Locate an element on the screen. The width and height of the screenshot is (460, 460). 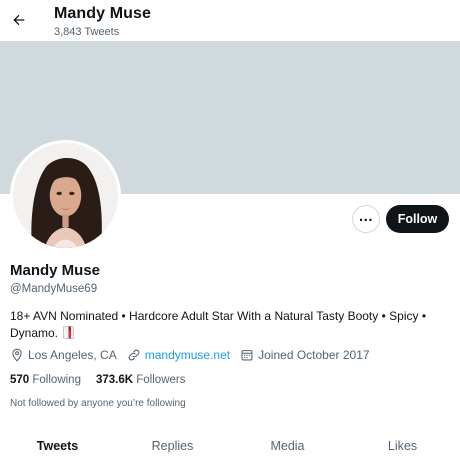
profile-name: Mandy Muse is located at coordinates (55, 270).